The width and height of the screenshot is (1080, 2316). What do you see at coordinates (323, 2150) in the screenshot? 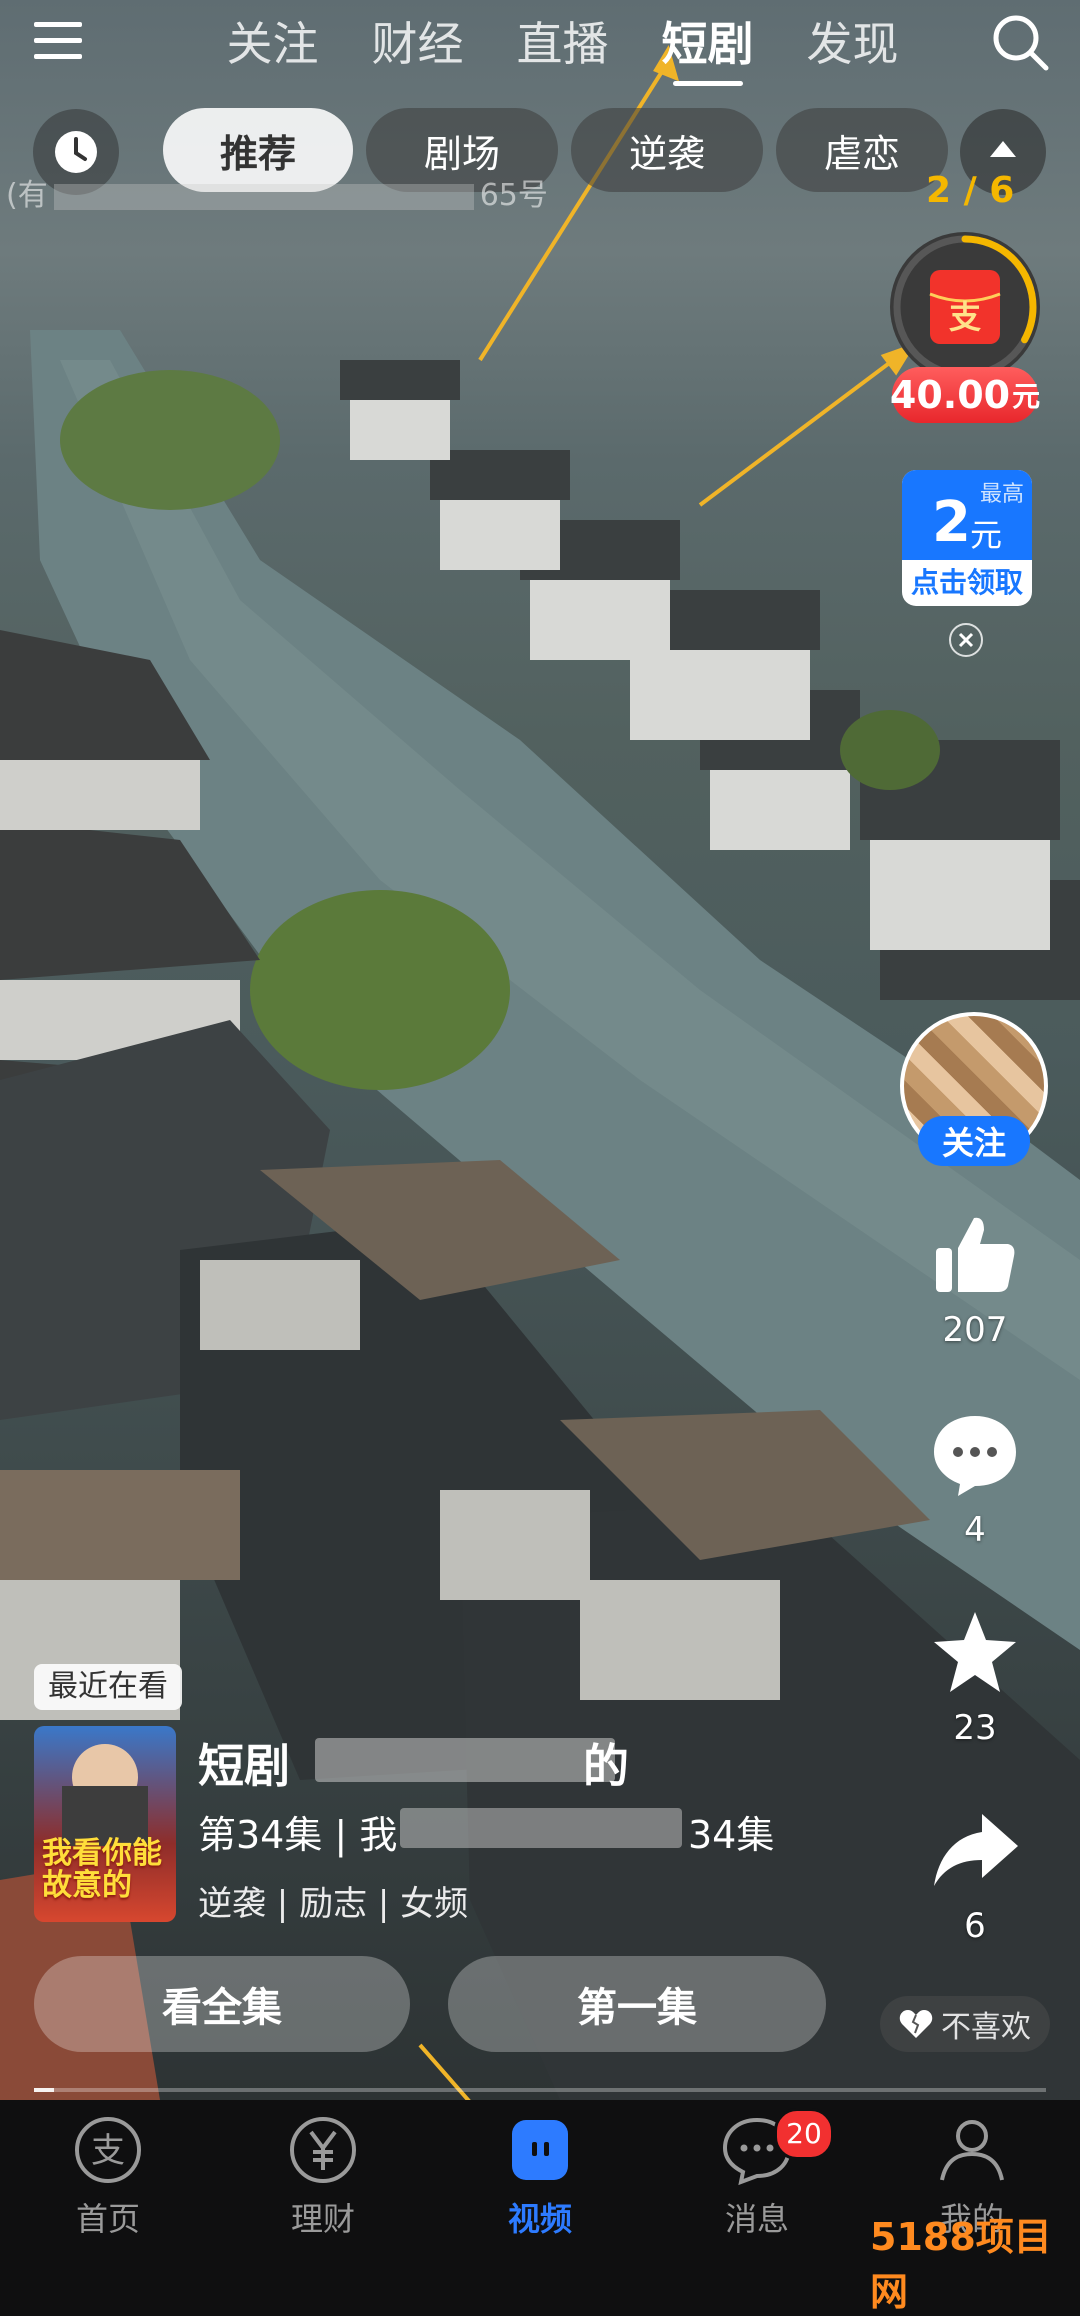
I see `yuan-icon` at bounding box center [323, 2150].